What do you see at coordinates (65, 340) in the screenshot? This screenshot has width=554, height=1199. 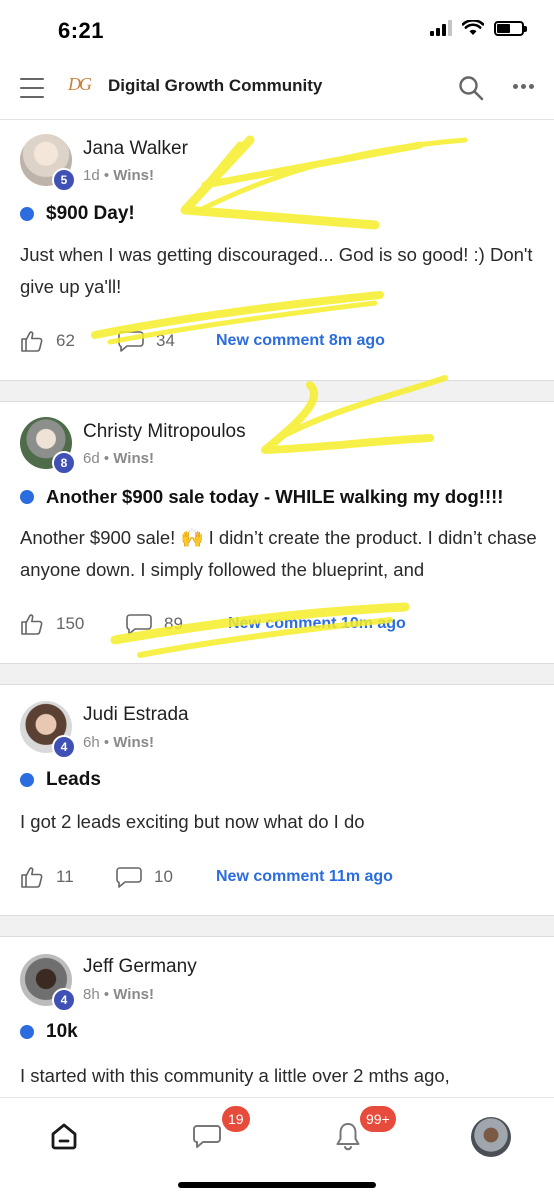 I see `like-count: 62` at bounding box center [65, 340].